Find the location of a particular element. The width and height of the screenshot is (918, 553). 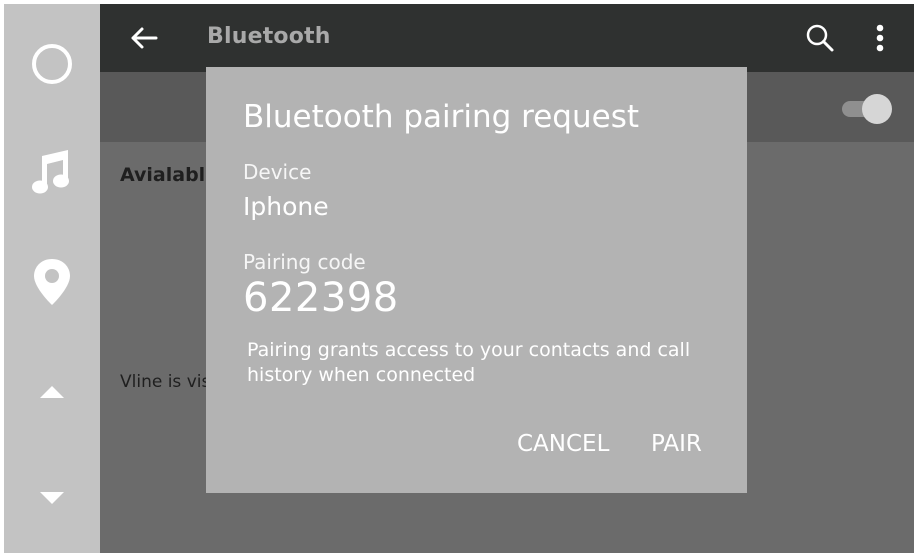

more-options-button is located at coordinates (880, 38).